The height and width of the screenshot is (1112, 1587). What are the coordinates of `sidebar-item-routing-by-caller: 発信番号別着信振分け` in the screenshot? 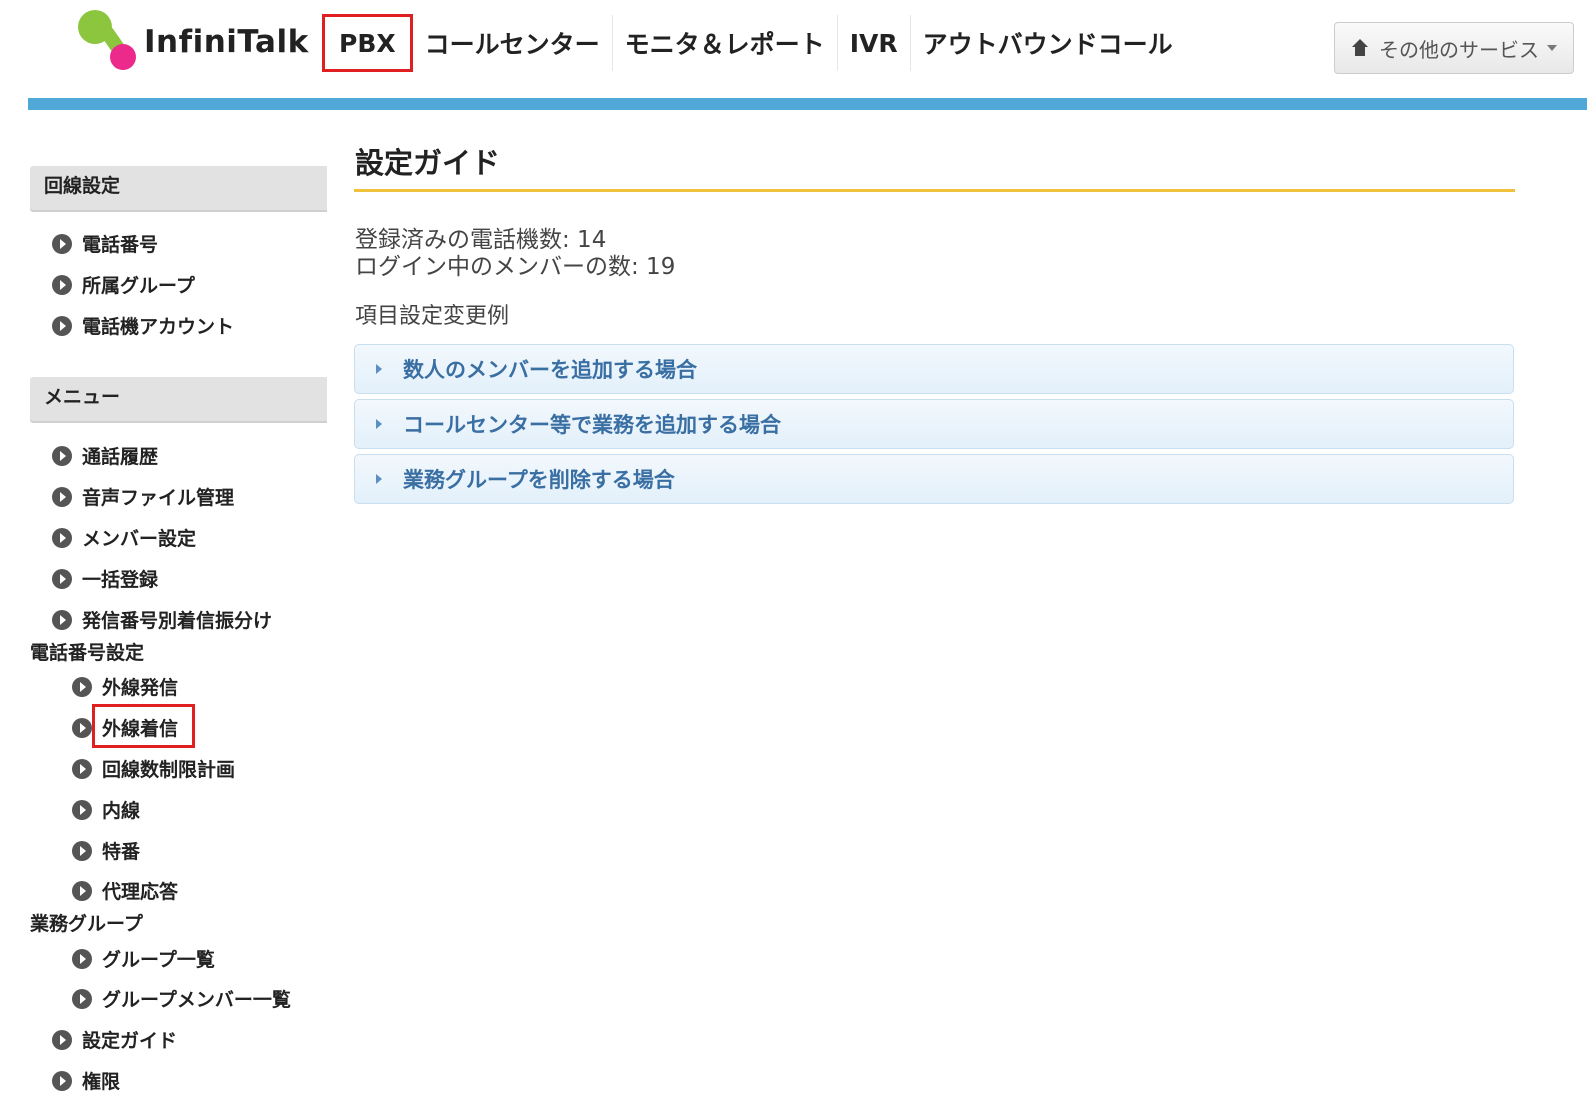 It's located at (162, 619).